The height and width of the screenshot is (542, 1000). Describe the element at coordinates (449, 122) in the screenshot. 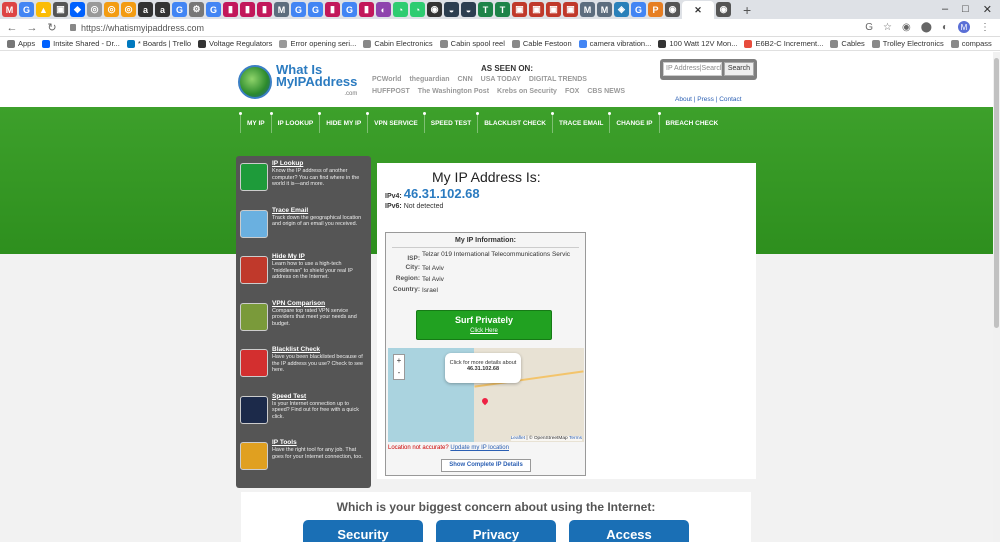

I see `nav-speed-test: SPEED TEST` at that location.